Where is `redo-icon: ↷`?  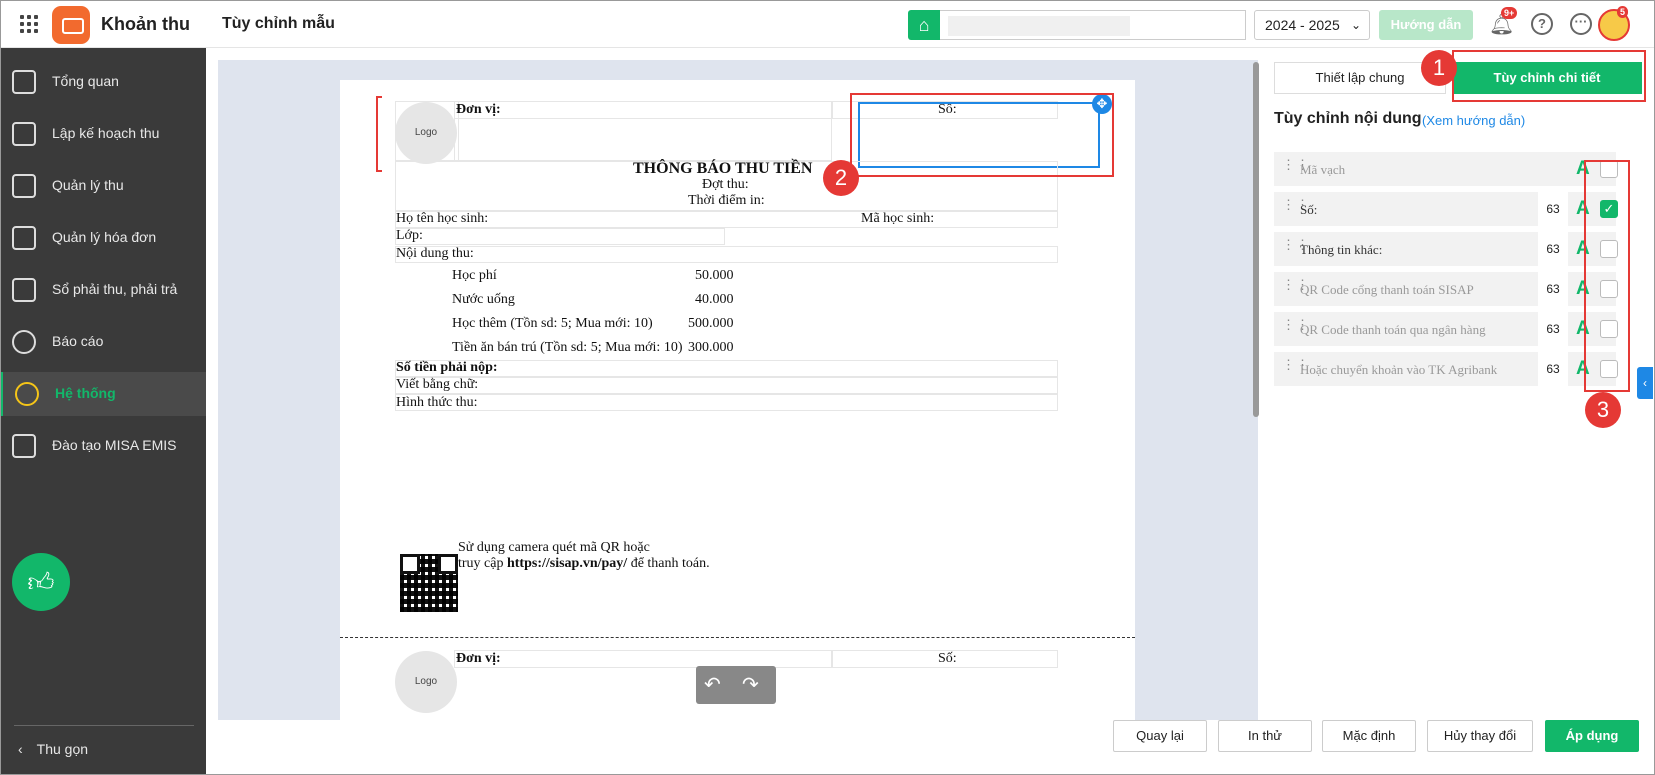
redo-icon: ↷ is located at coordinates (750, 684).